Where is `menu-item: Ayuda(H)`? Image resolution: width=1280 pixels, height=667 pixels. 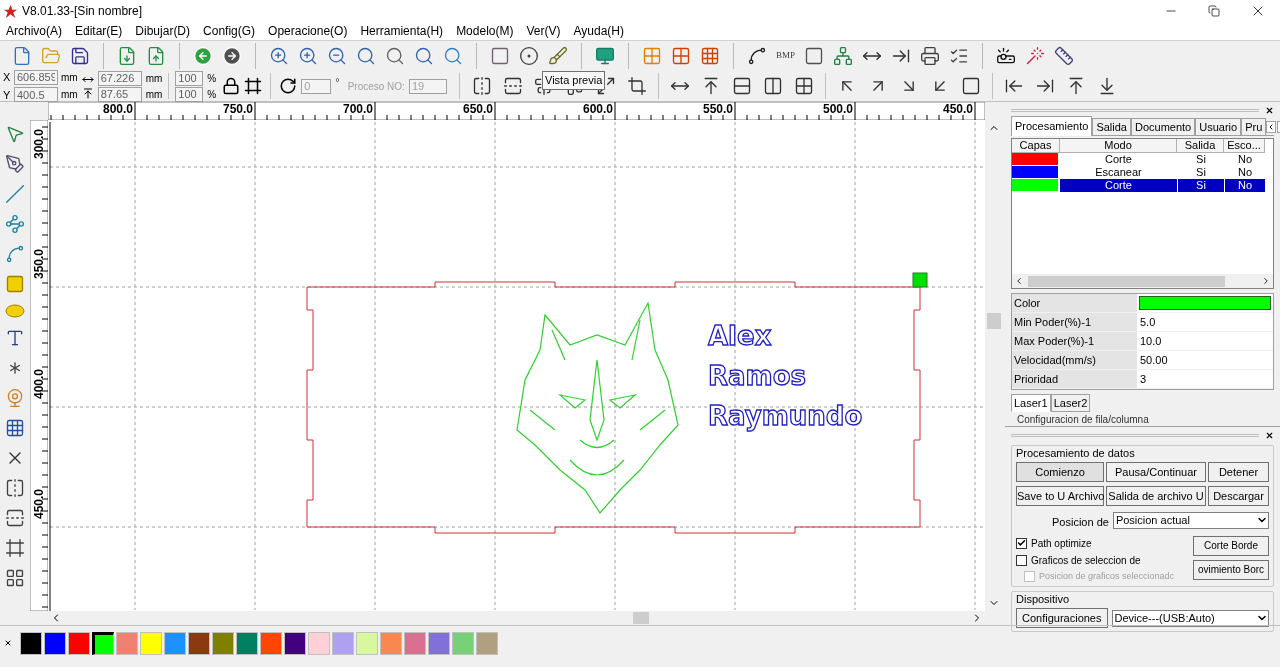
menu-item: Ayuda(H) is located at coordinates (598, 31).